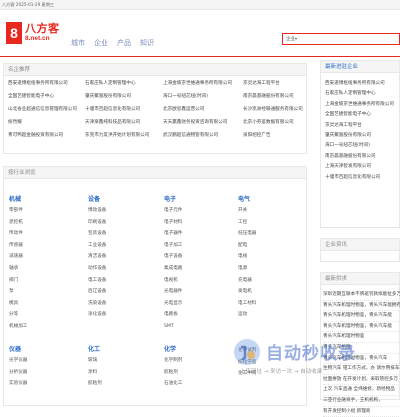 This screenshot has height=417, width=400. What do you see at coordinates (173, 292) in the screenshot?
I see `category-item: 光电器件` at bounding box center [173, 292].